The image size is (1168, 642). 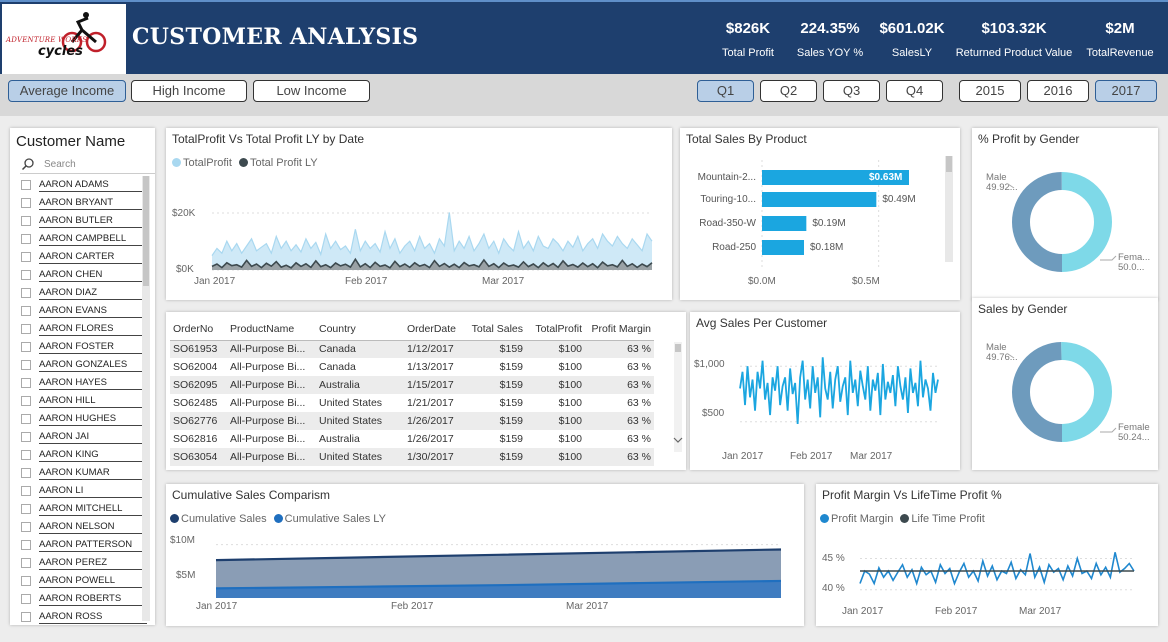 What do you see at coordinates (82, 239) in the screenshot?
I see `customer-list-item: AARON CAMPBELL` at bounding box center [82, 239].